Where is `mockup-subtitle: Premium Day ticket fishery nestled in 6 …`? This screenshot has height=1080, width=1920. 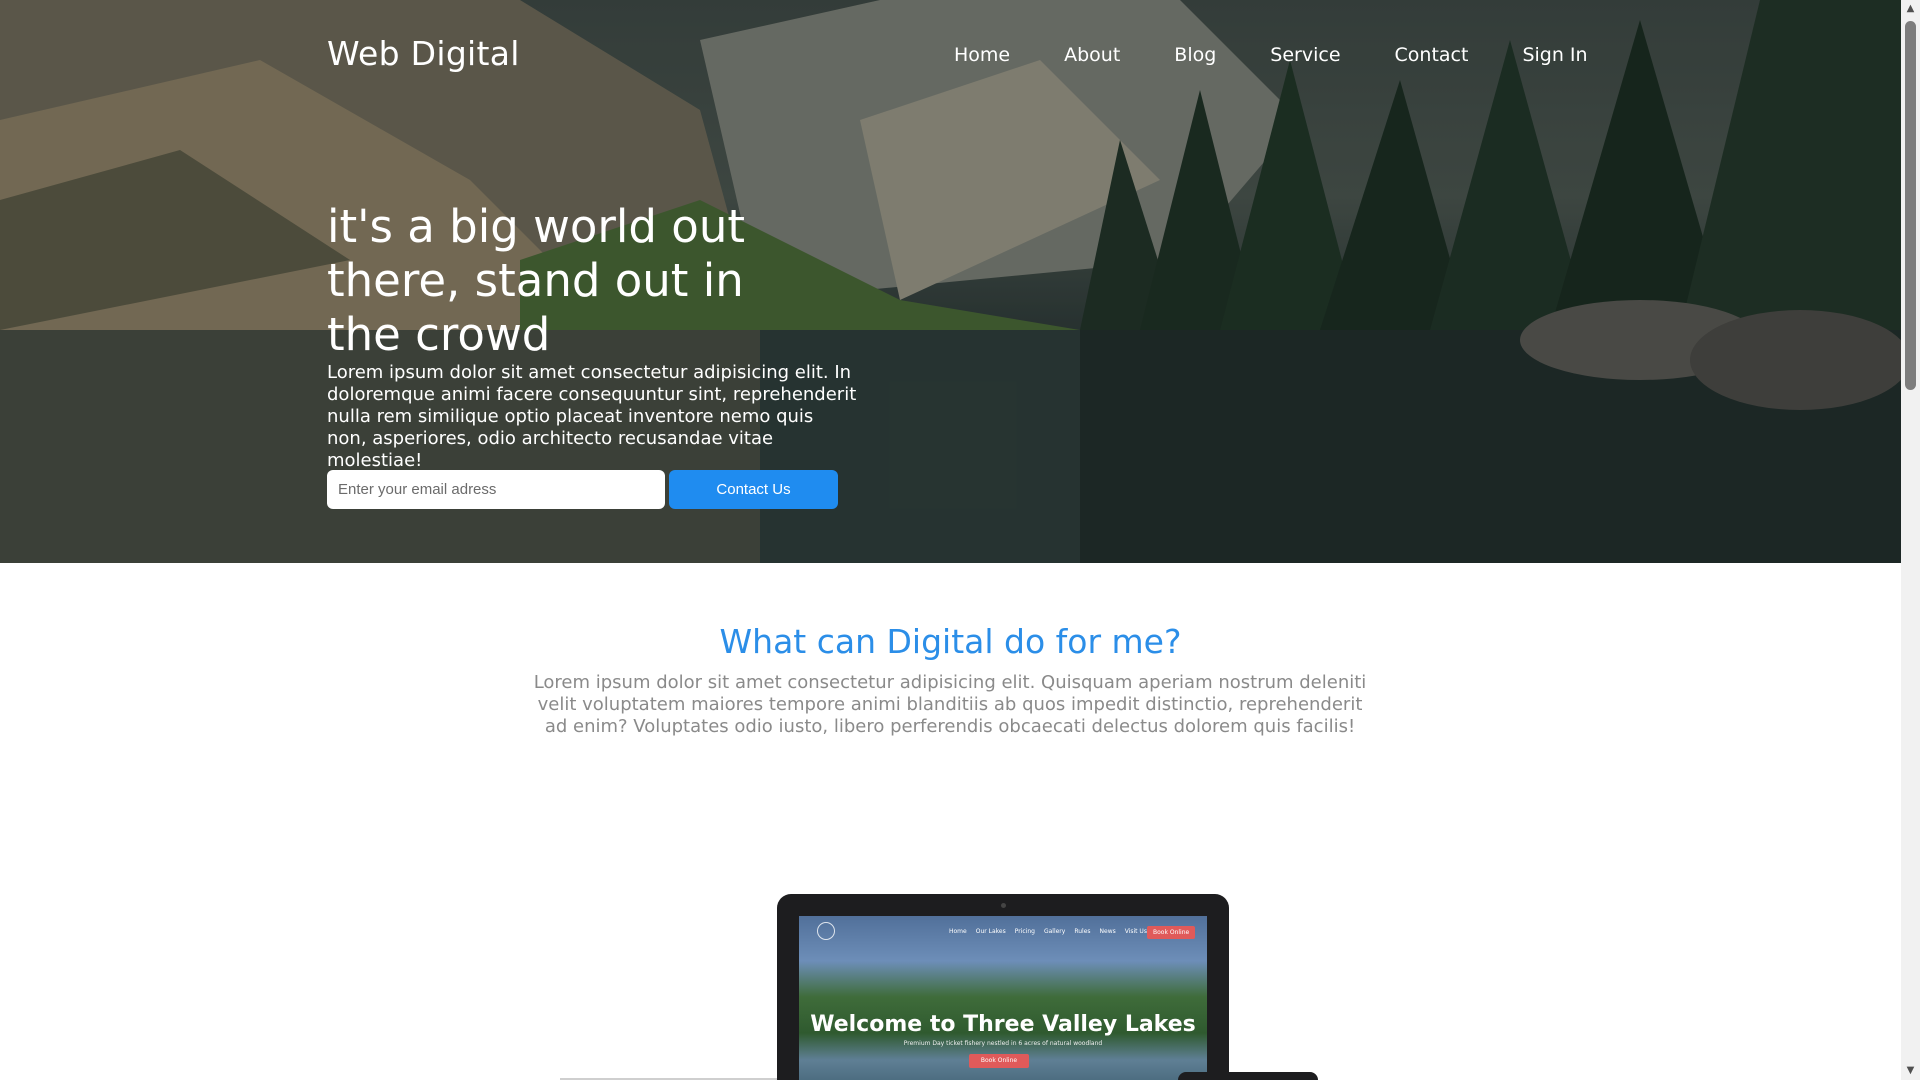
mockup-subtitle: Premium Day ticket fishery nestled in 6 … is located at coordinates (1003, 1043).